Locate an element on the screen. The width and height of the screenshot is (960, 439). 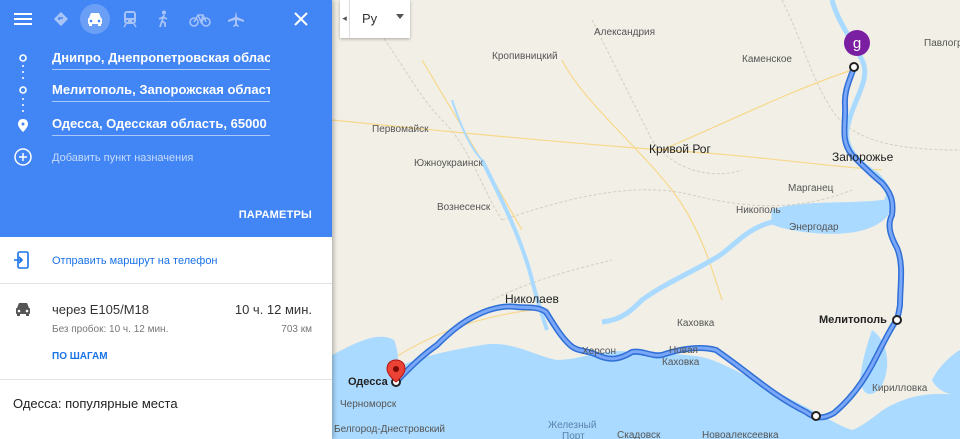
chevron-down-icon is located at coordinates (400, 16).